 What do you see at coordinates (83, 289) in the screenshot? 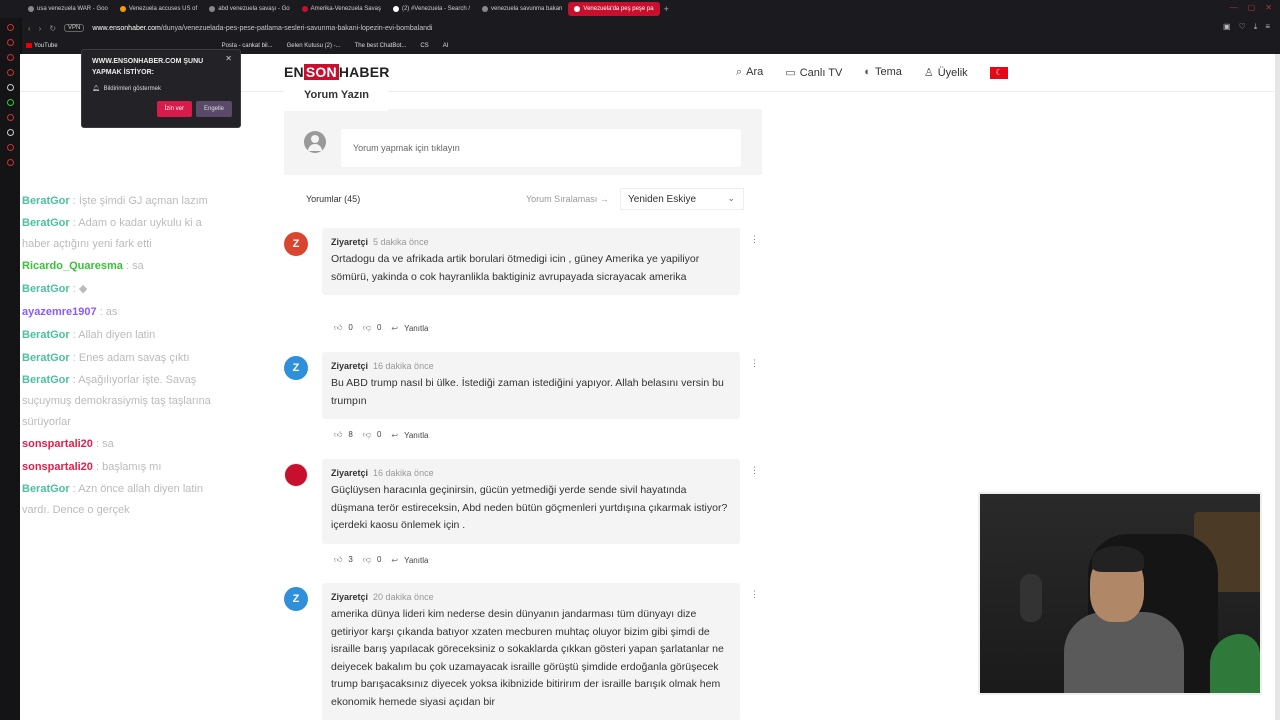
I see `emote-icon: ◆` at bounding box center [83, 289].